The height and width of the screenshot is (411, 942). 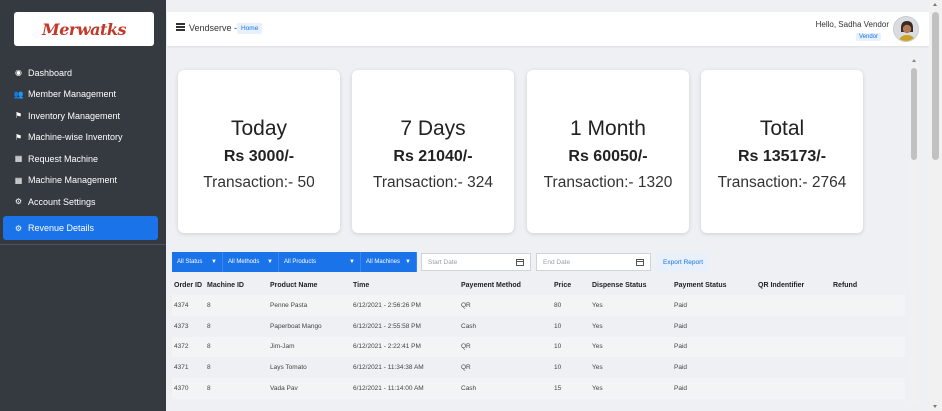 I want to click on sidebar-item-member-management: 👥 Member Management, so click(x=83, y=95).